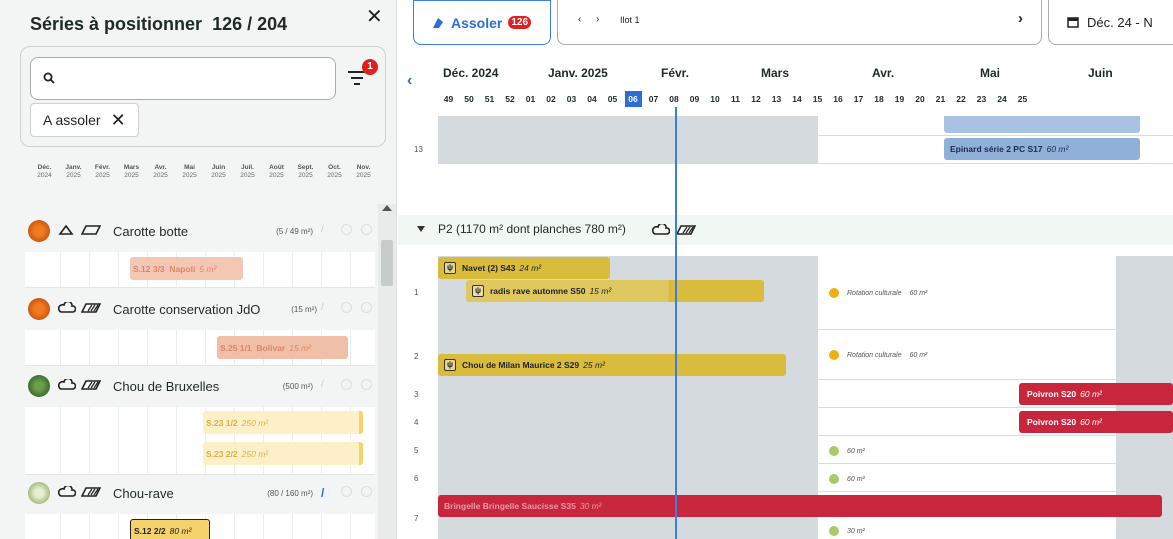 The height and width of the screenshot is (539, 1173). Describe the element at coordinates (387, 371) in the screenshot. I see `panel-scrollbar` at that location.